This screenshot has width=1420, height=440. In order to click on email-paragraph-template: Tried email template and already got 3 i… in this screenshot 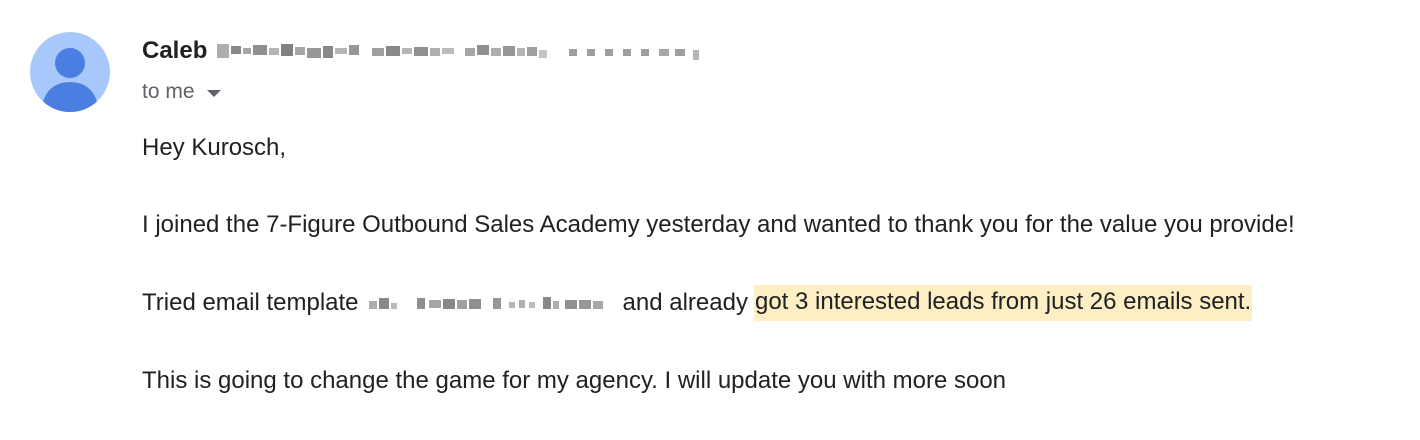, I will do `click(697, 303)`.